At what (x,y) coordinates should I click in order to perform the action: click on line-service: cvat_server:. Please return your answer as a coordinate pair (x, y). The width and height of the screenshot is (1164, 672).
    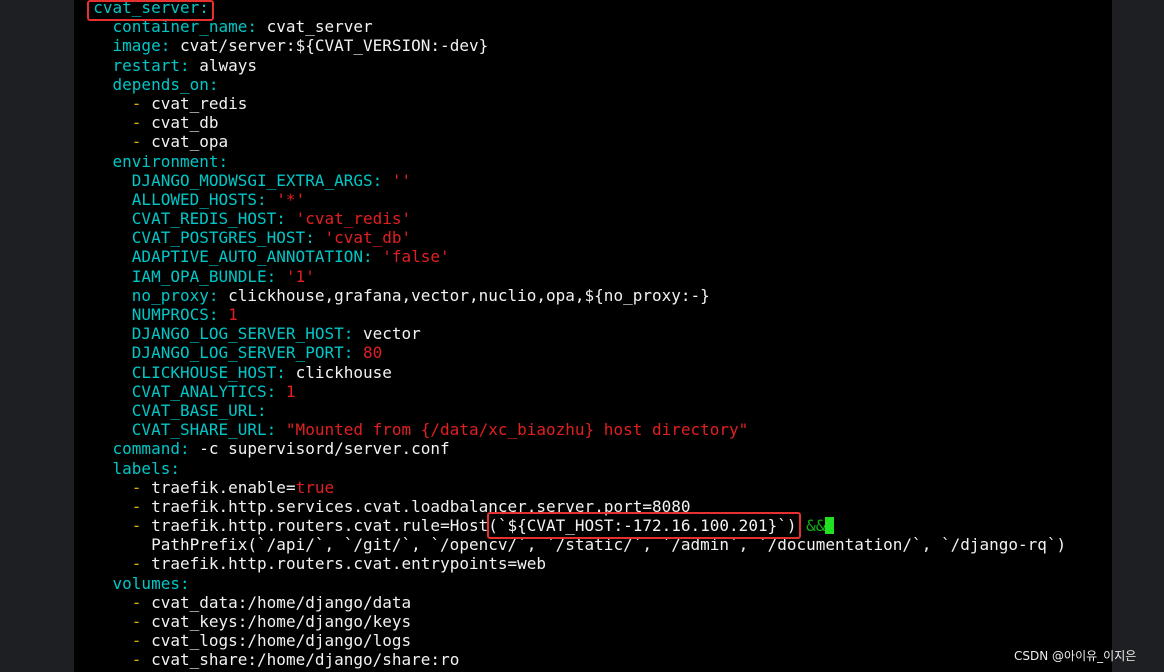
    Looking at the image, I should click on (151, 8).